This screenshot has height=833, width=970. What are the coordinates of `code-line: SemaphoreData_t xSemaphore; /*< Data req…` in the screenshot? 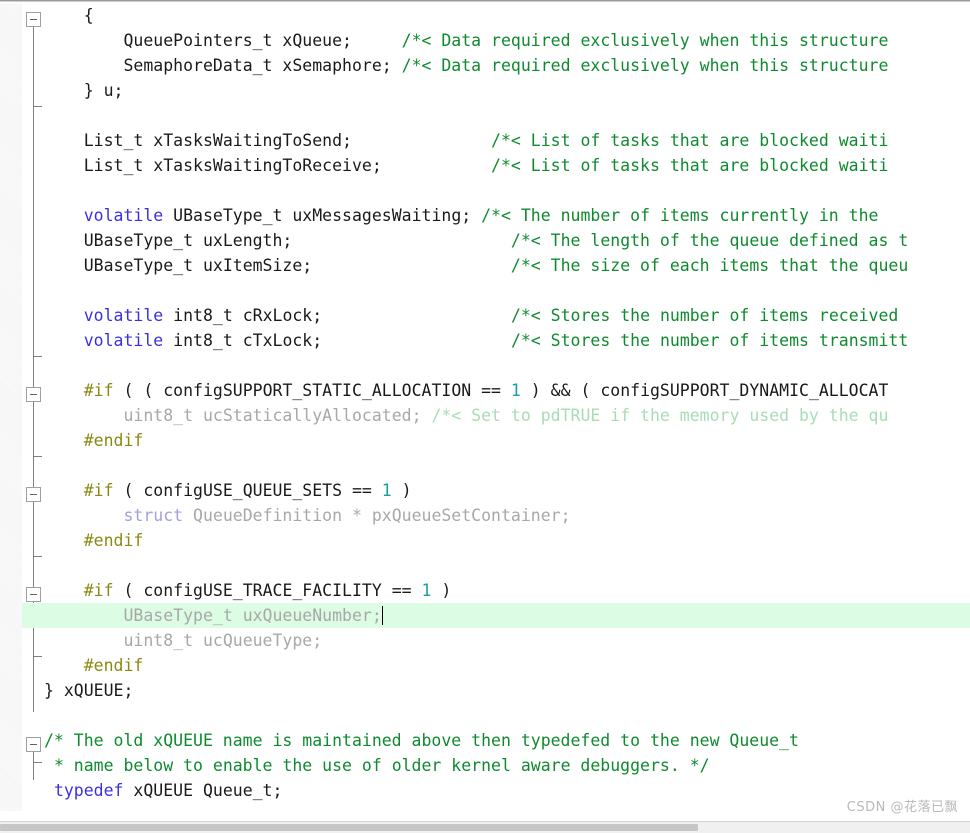 It's located at (507, 65).